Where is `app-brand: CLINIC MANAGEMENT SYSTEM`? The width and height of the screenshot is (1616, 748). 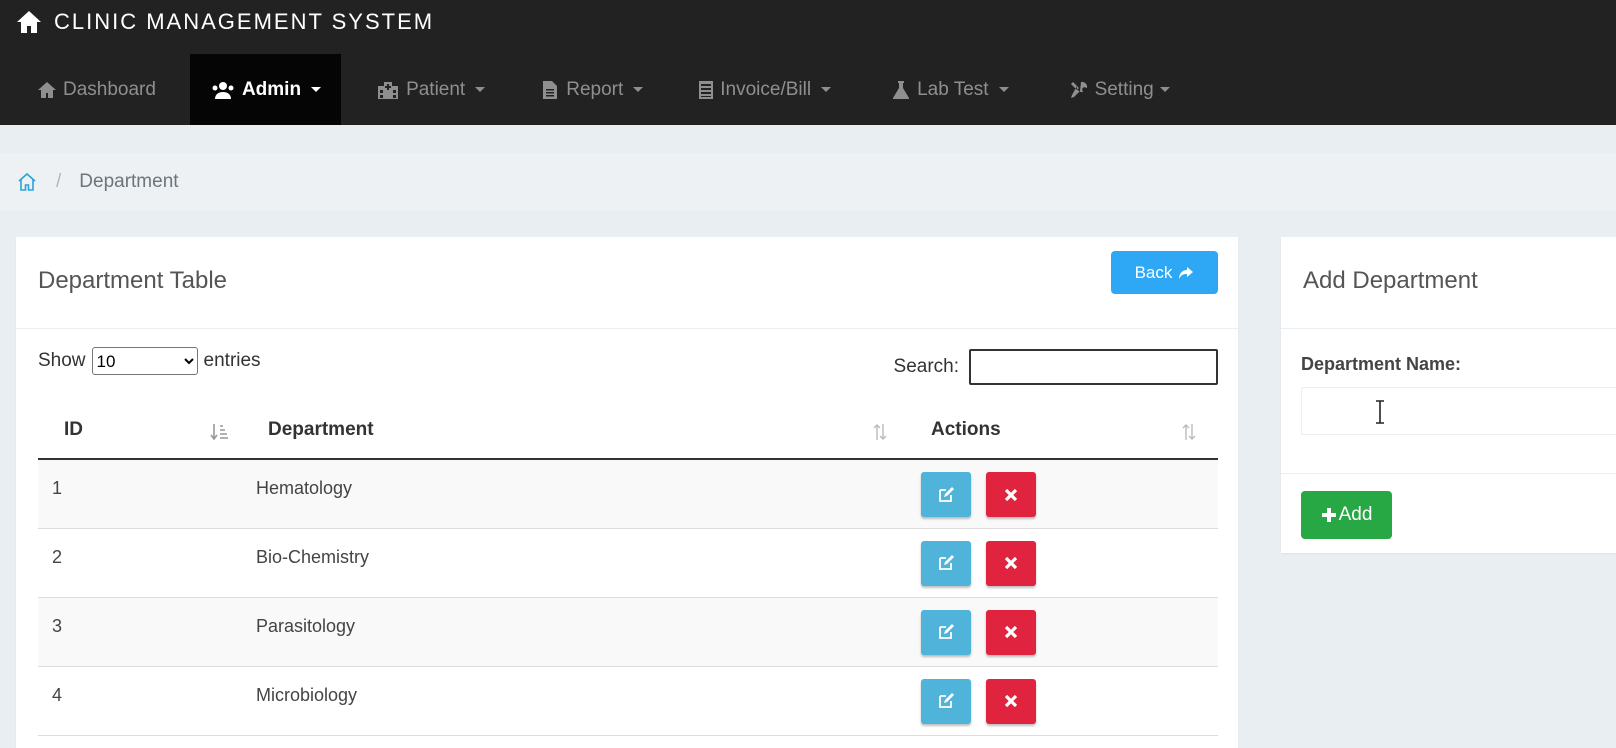 app-brand: CLINIC MANAGEMENT SYSTEM is located at coordinates (225, 22).